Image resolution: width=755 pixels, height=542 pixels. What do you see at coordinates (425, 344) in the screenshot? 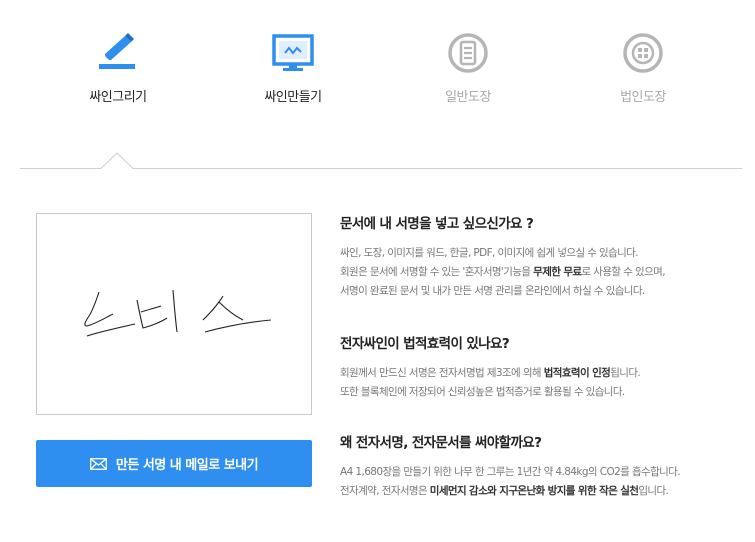
I see `info-title: 전자싸인이 법적효력이 있나요?` at bounding box center [425, 344].